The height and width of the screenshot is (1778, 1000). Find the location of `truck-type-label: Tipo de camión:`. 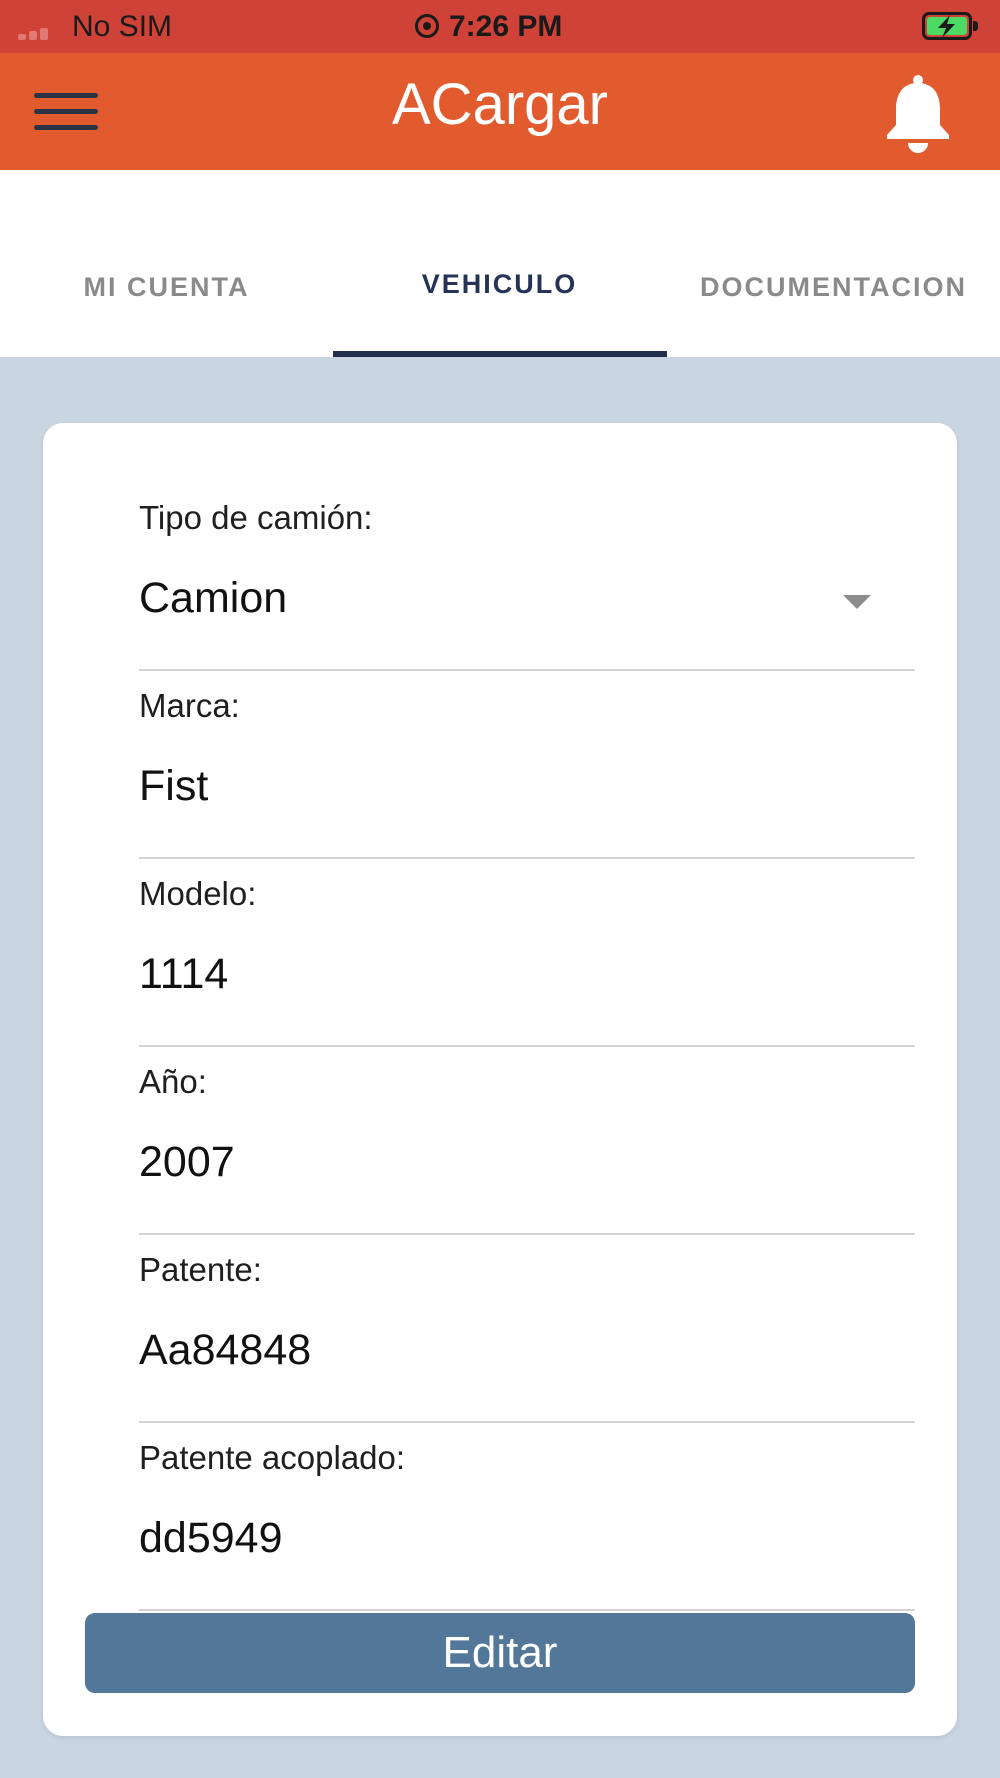

truck-type-label: Tipo de camión: is located at coordinates (256, 517).